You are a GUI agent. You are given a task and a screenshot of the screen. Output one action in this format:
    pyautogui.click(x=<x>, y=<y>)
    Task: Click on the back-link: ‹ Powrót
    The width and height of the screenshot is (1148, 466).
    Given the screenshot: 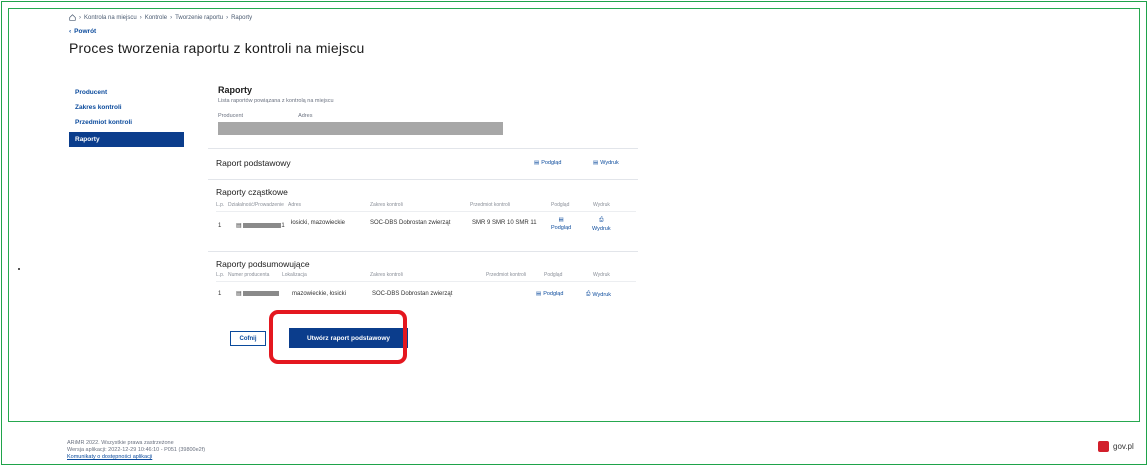 What is the action you would take?
    pyautogui.click(x=82, y=31)
    